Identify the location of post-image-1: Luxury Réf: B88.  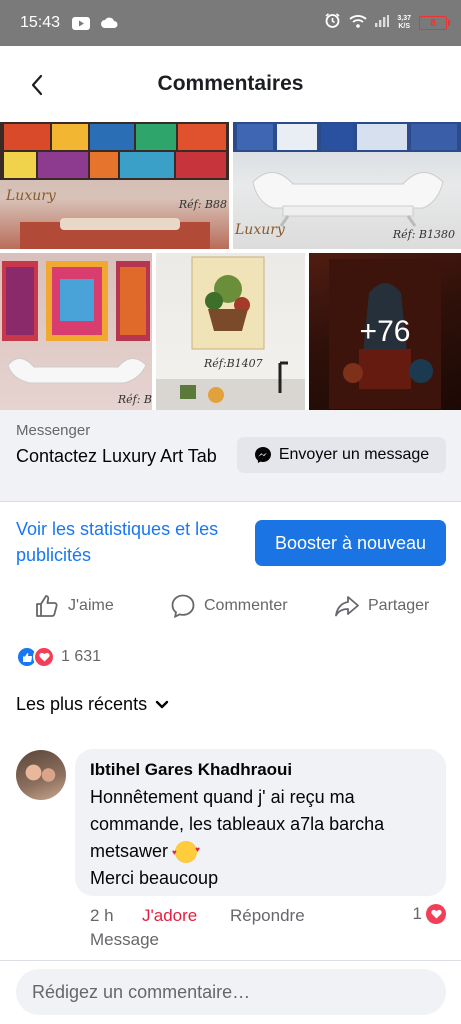
(114, 185).